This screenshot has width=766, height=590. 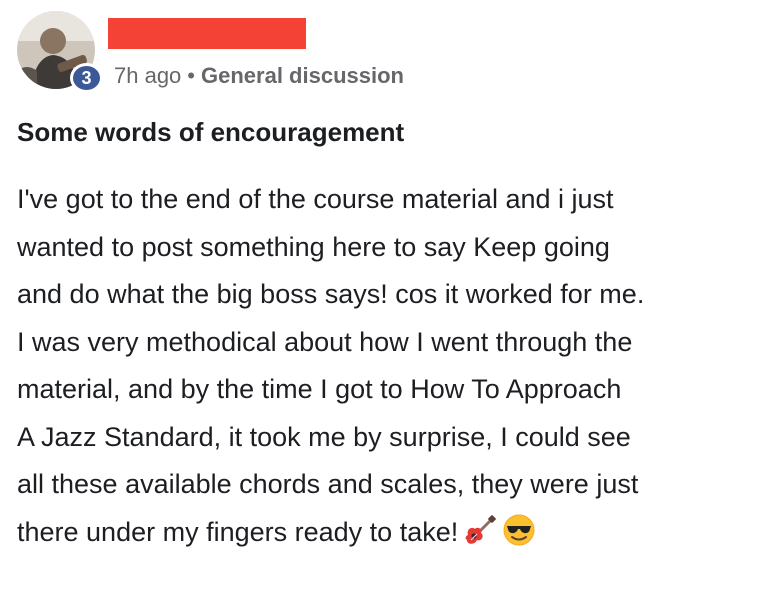 I want to click on redacted-author-name, so click(x=207, y=33).